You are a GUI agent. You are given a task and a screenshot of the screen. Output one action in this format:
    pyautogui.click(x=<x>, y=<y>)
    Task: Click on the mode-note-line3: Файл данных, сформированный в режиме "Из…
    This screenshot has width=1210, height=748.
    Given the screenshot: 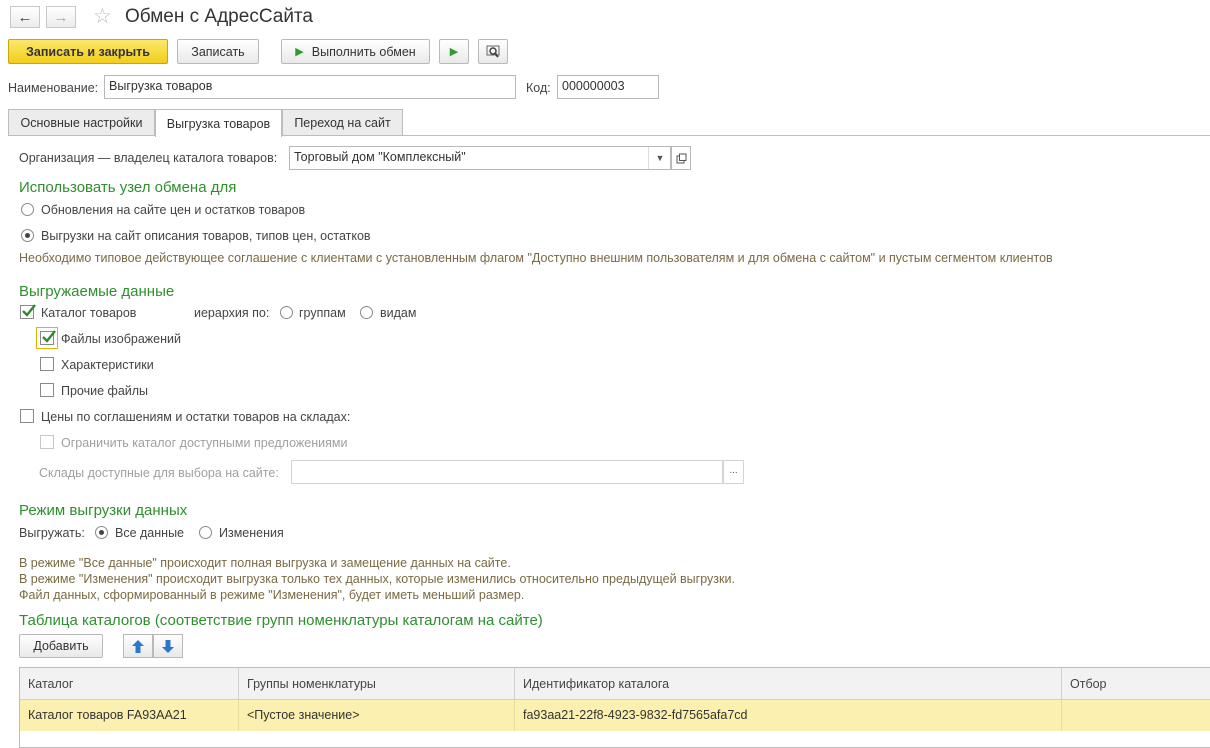 What is the action you would take?
    pyautogui.click(x=272, y=595)
    